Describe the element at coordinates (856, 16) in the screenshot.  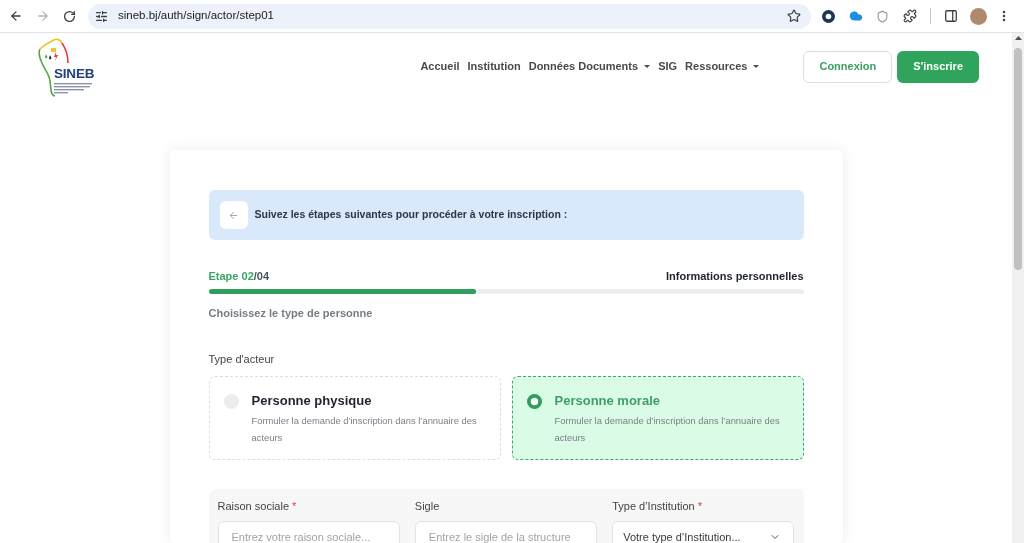
I see `cloud-icon` at that location.